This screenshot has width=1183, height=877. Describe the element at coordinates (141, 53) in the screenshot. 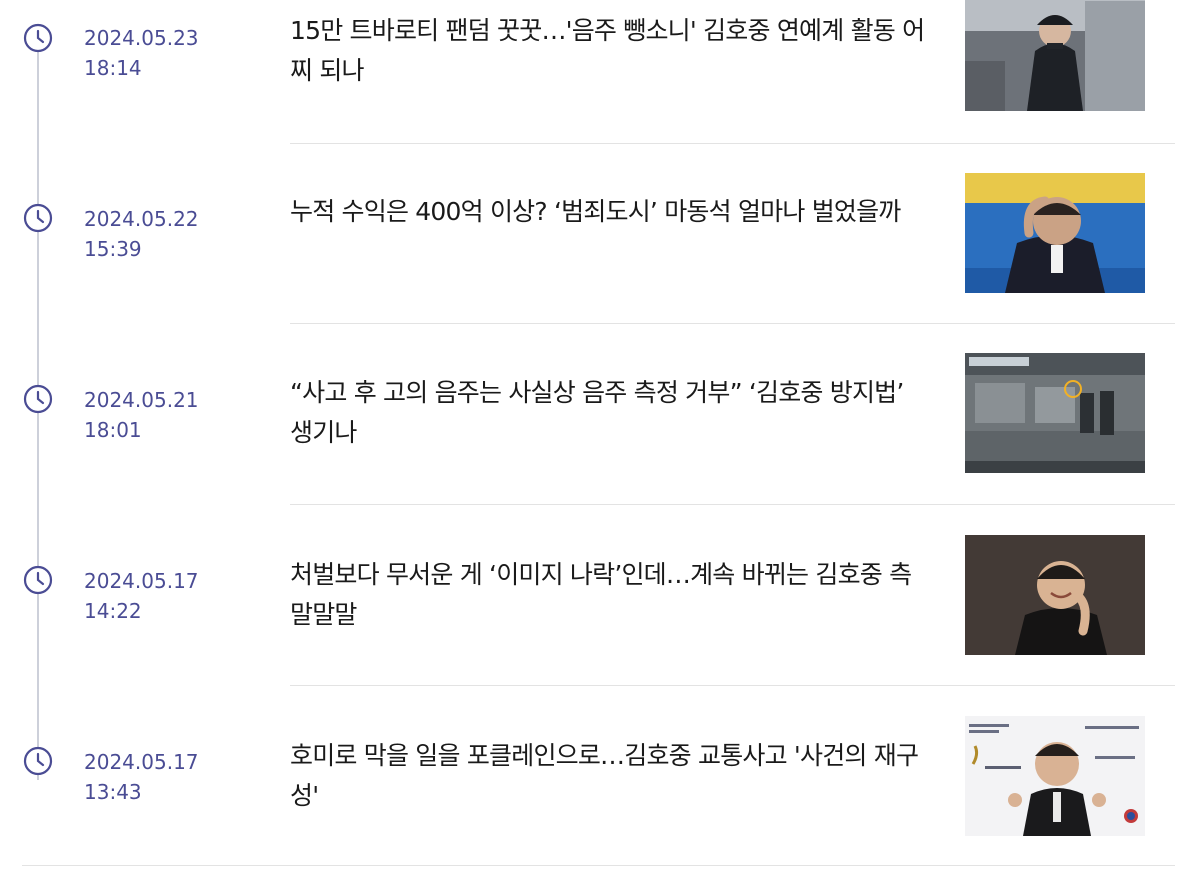

I see `timestamp: 2024.05.23 18:14` at that location.